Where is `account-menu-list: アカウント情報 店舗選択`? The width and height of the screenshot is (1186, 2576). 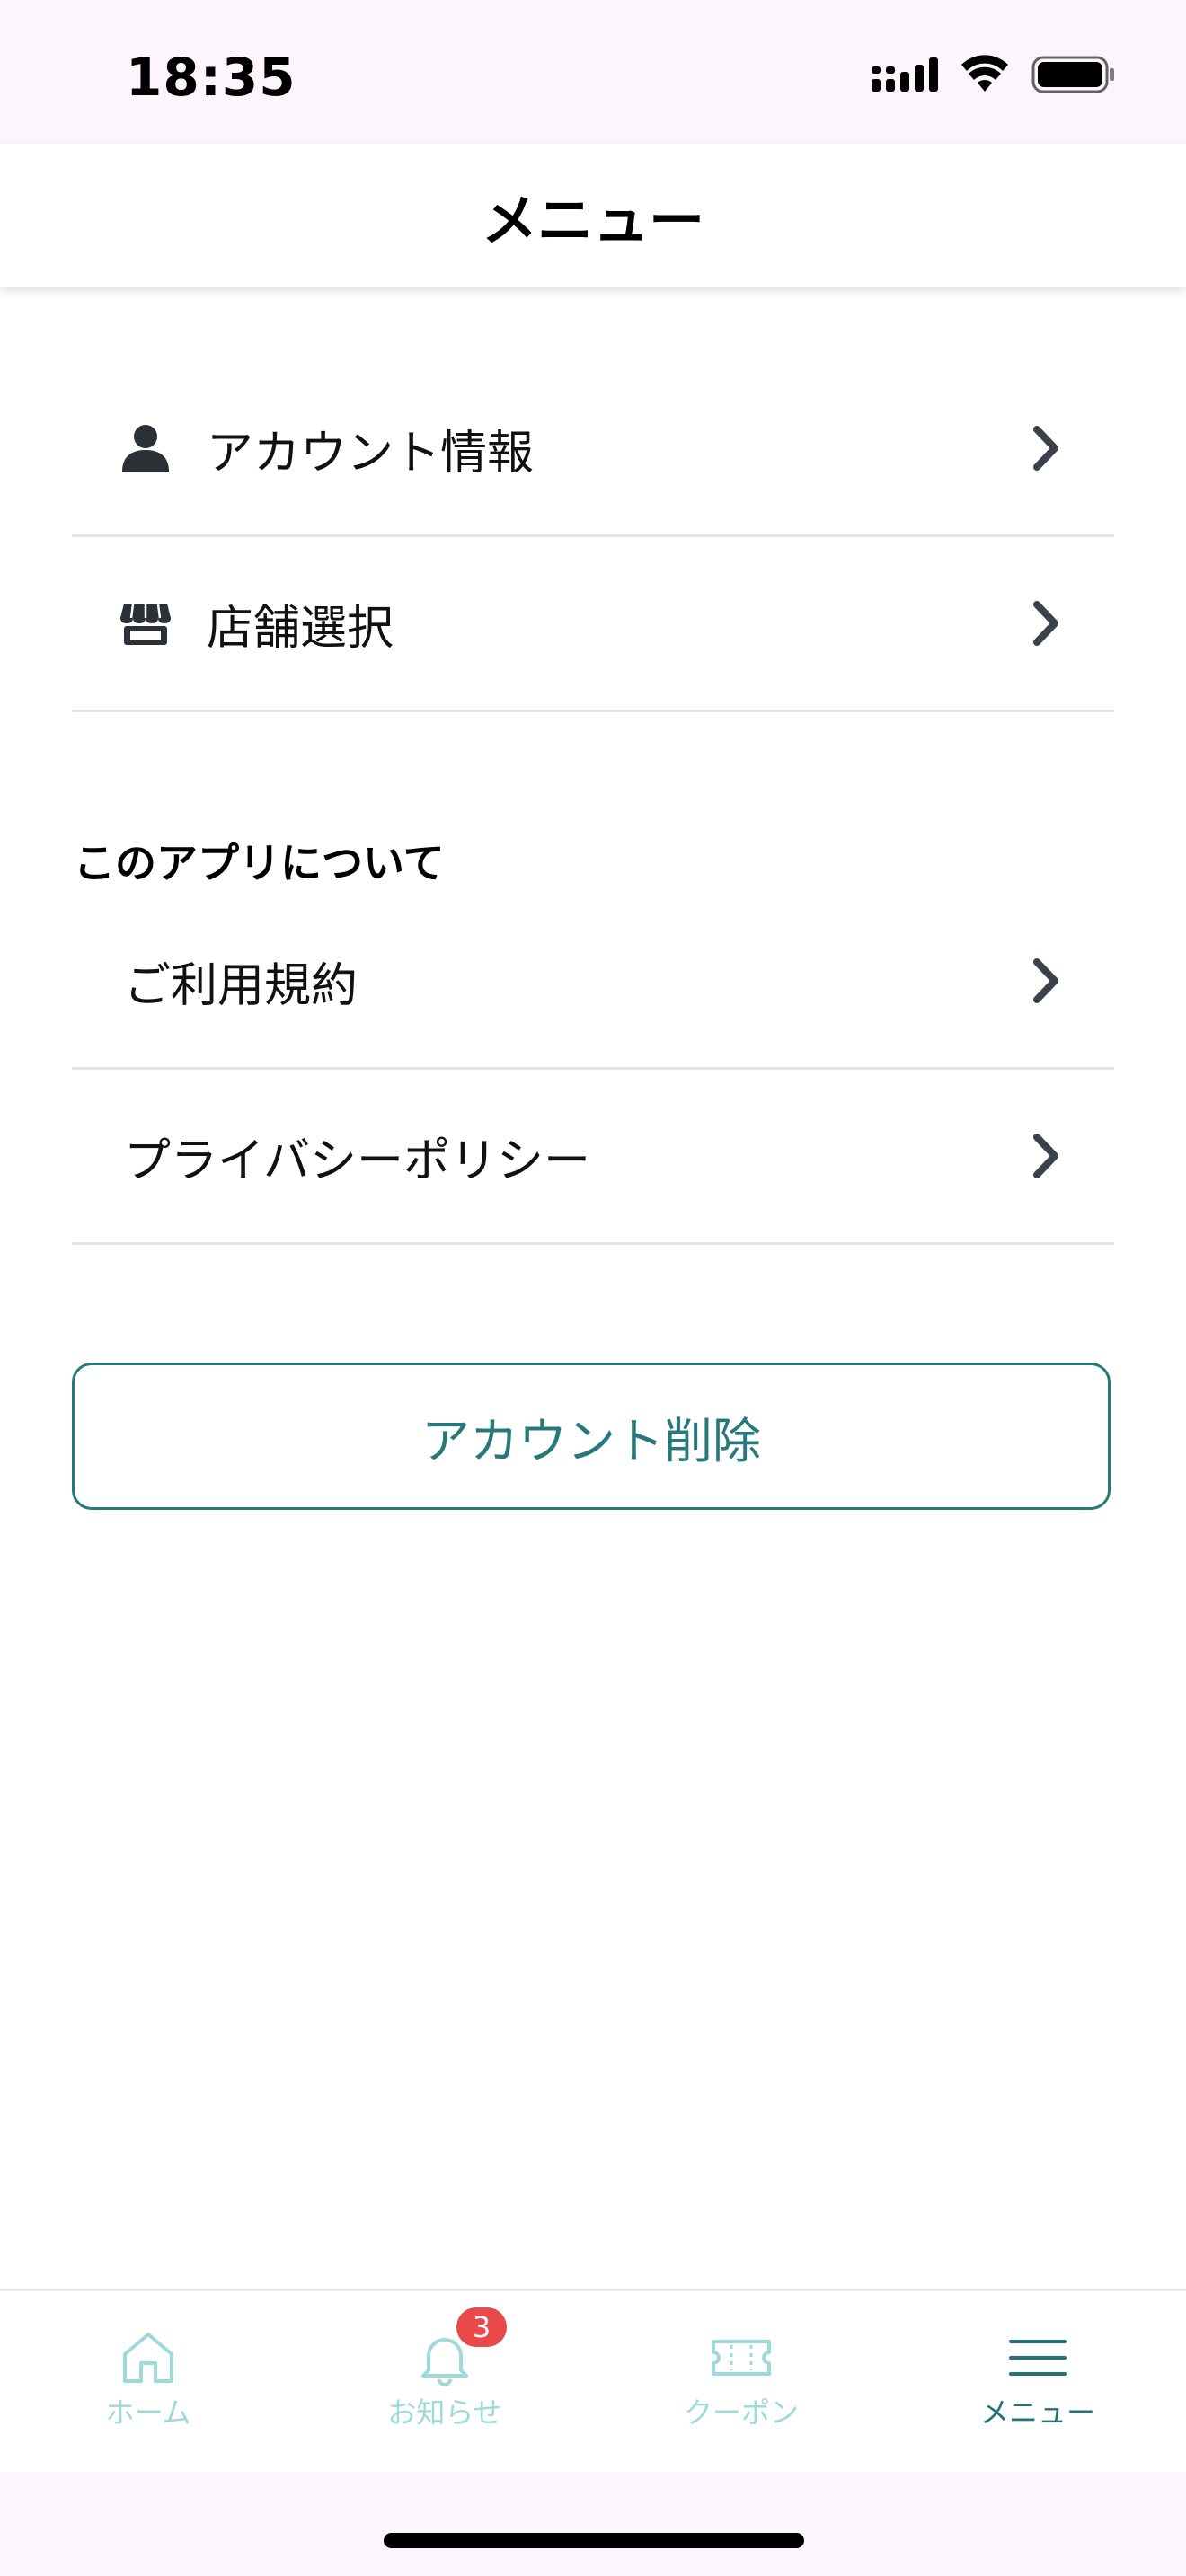 account-menu-list: アカウント情報 店舗選択 is located at coordinates (593, 537).